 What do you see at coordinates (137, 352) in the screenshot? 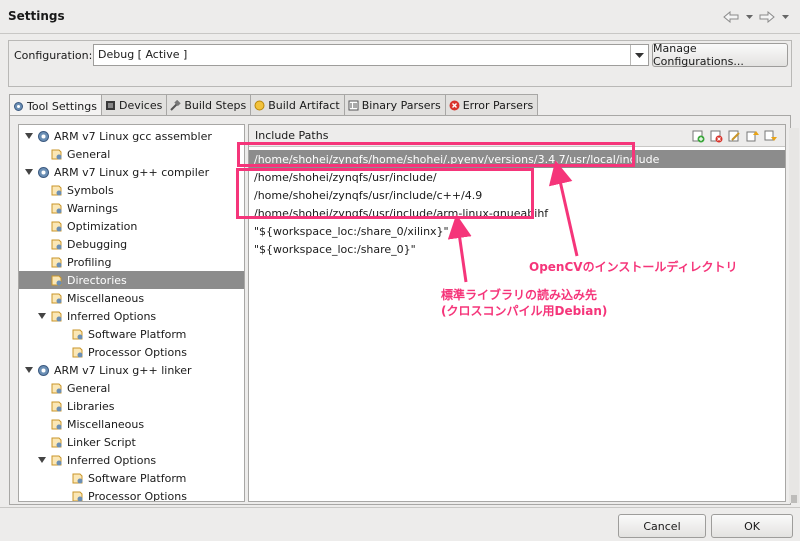
I see `tree-item-label: Processor Options` at bounding box center [137, 352].